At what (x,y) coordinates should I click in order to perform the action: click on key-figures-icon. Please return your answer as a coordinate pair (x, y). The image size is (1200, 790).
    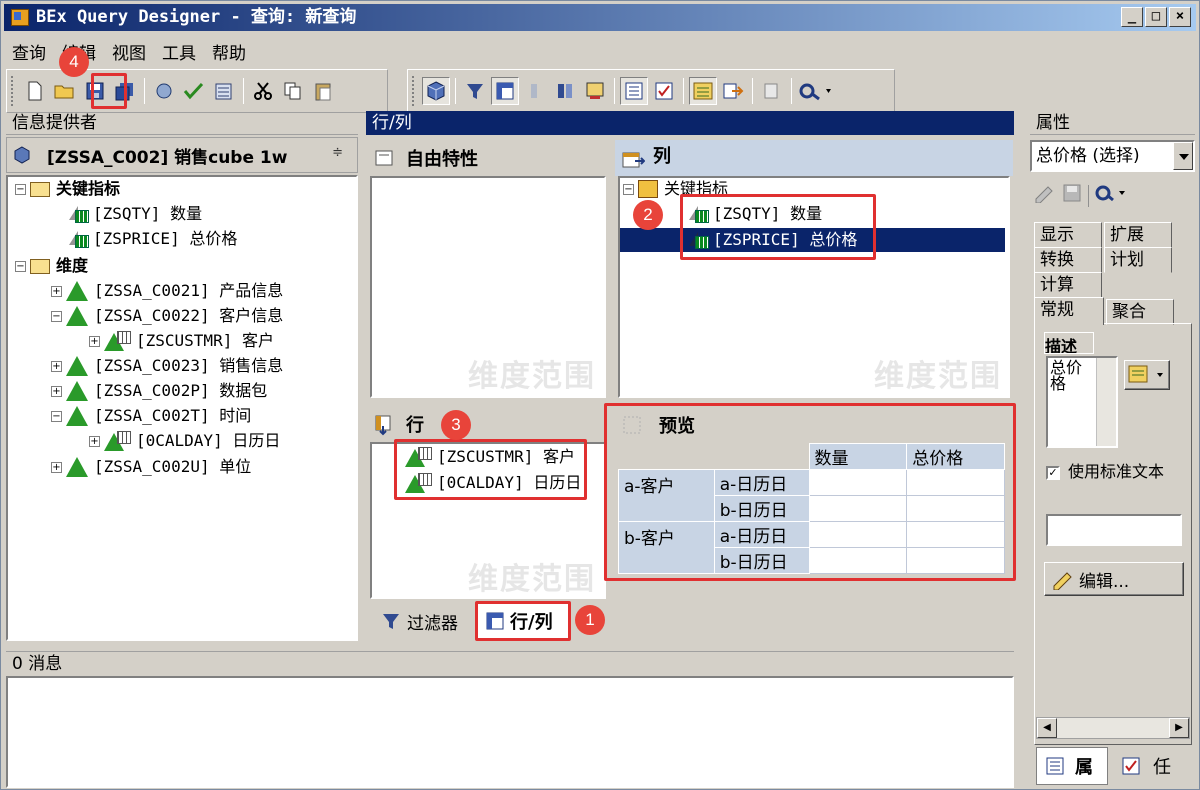
    Looking at the image, I should click on (703, 91).